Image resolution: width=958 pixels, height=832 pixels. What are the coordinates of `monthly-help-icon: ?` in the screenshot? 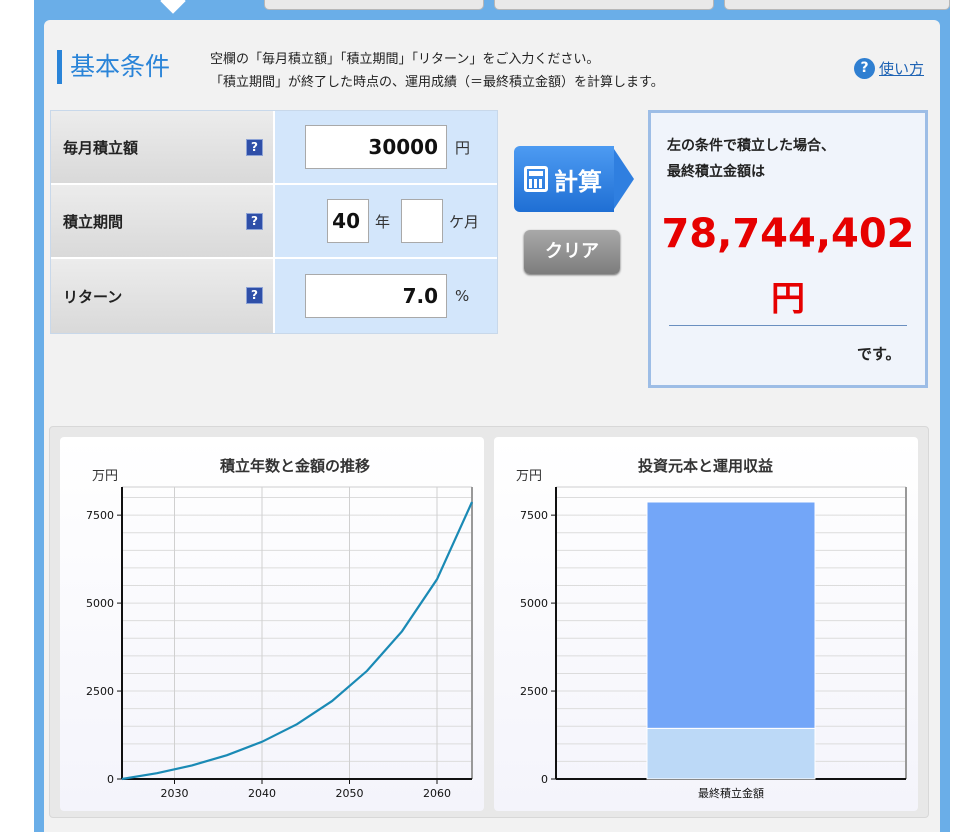 It's located at (254, 147).